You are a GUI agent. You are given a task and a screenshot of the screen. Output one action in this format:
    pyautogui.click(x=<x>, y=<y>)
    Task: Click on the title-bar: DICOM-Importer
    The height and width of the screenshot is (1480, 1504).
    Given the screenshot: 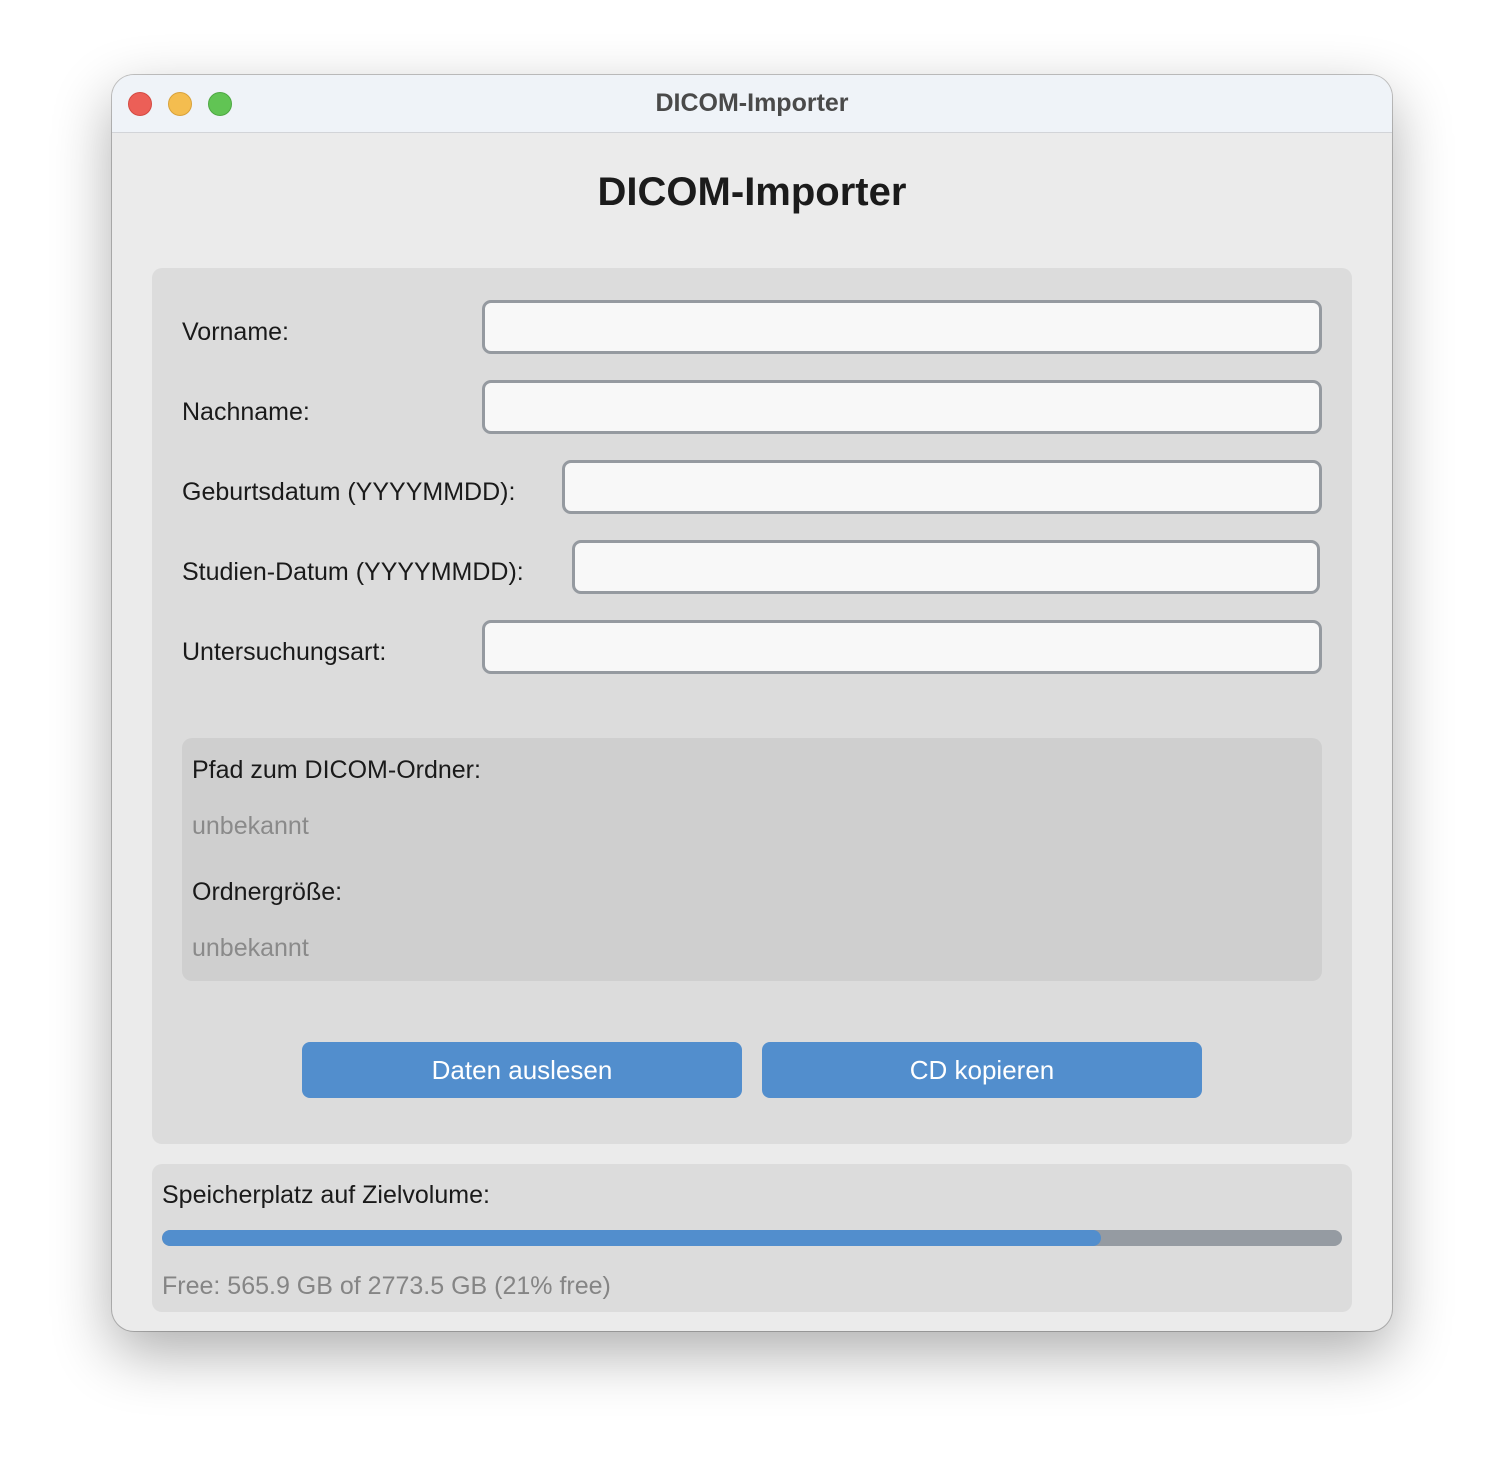 What is the action you would take?
    pyautogui.click(x=752, y=104)
    